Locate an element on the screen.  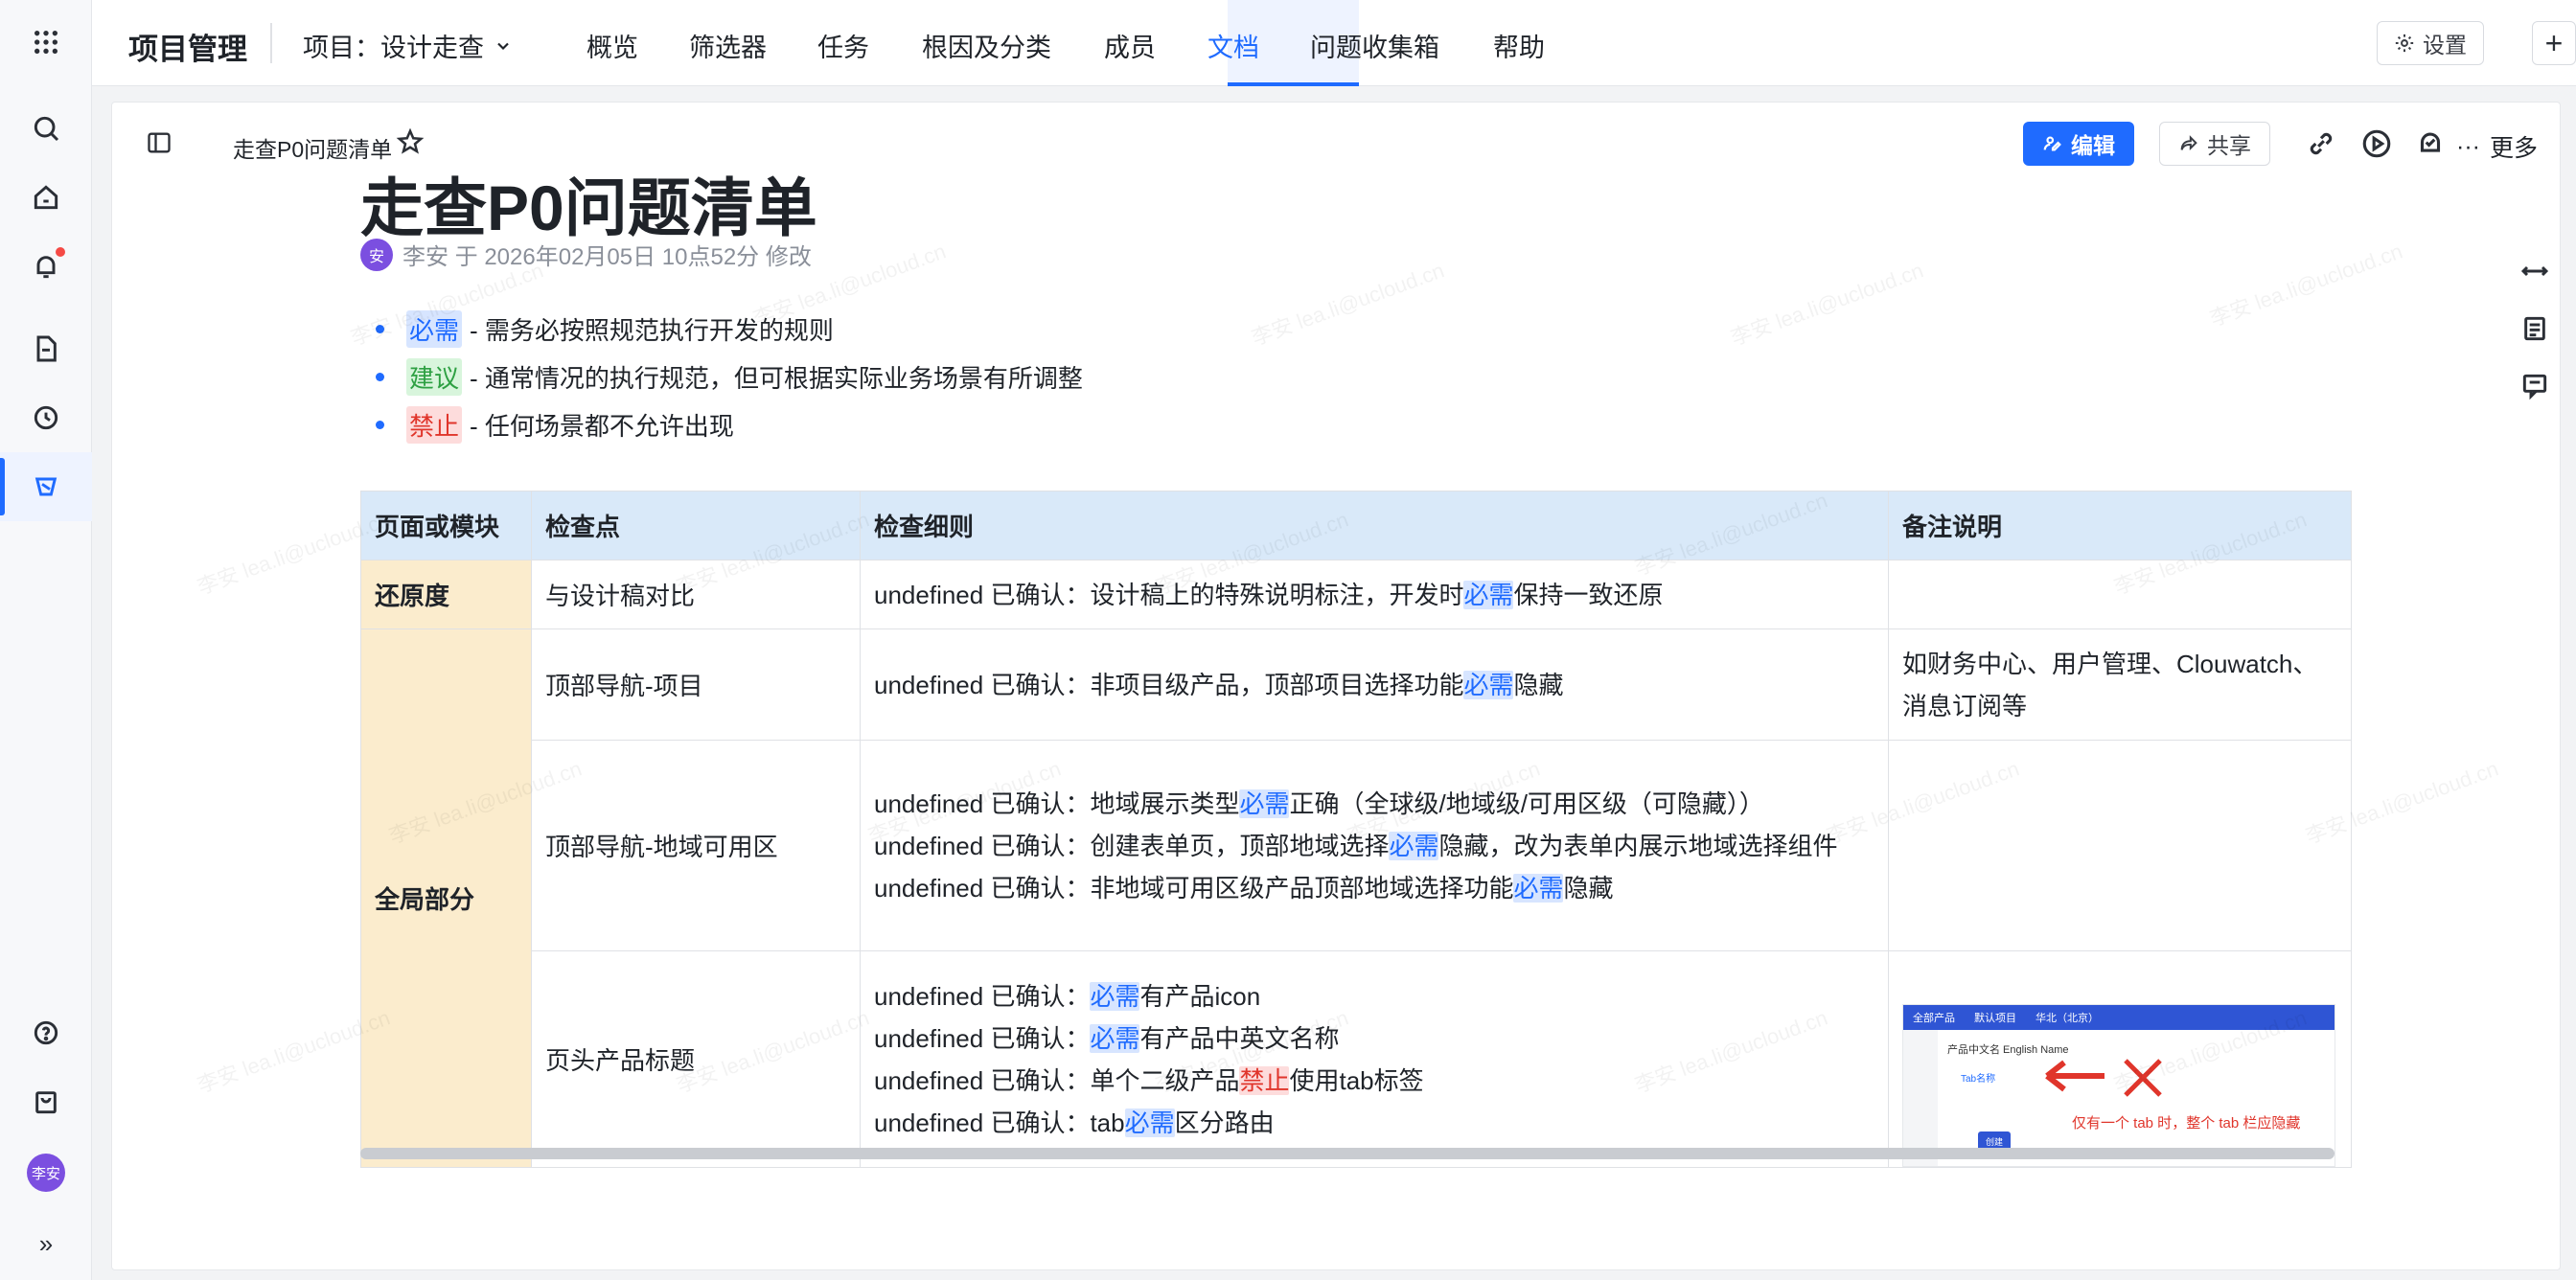
more-label: 更多 is located at coordinates (2513, 148).